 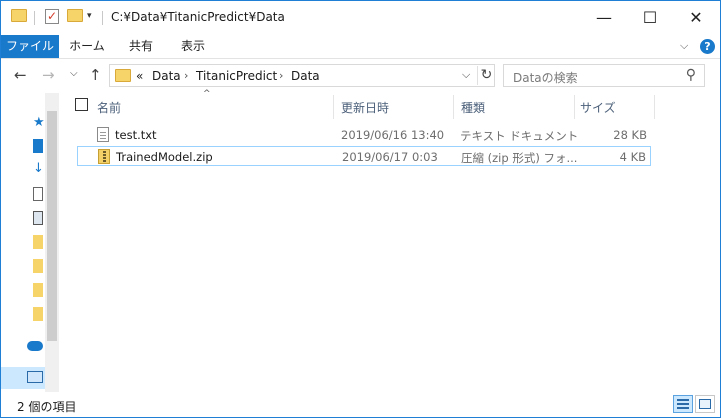 I want to click on minimize-button: —, so click(x=604, y=18).